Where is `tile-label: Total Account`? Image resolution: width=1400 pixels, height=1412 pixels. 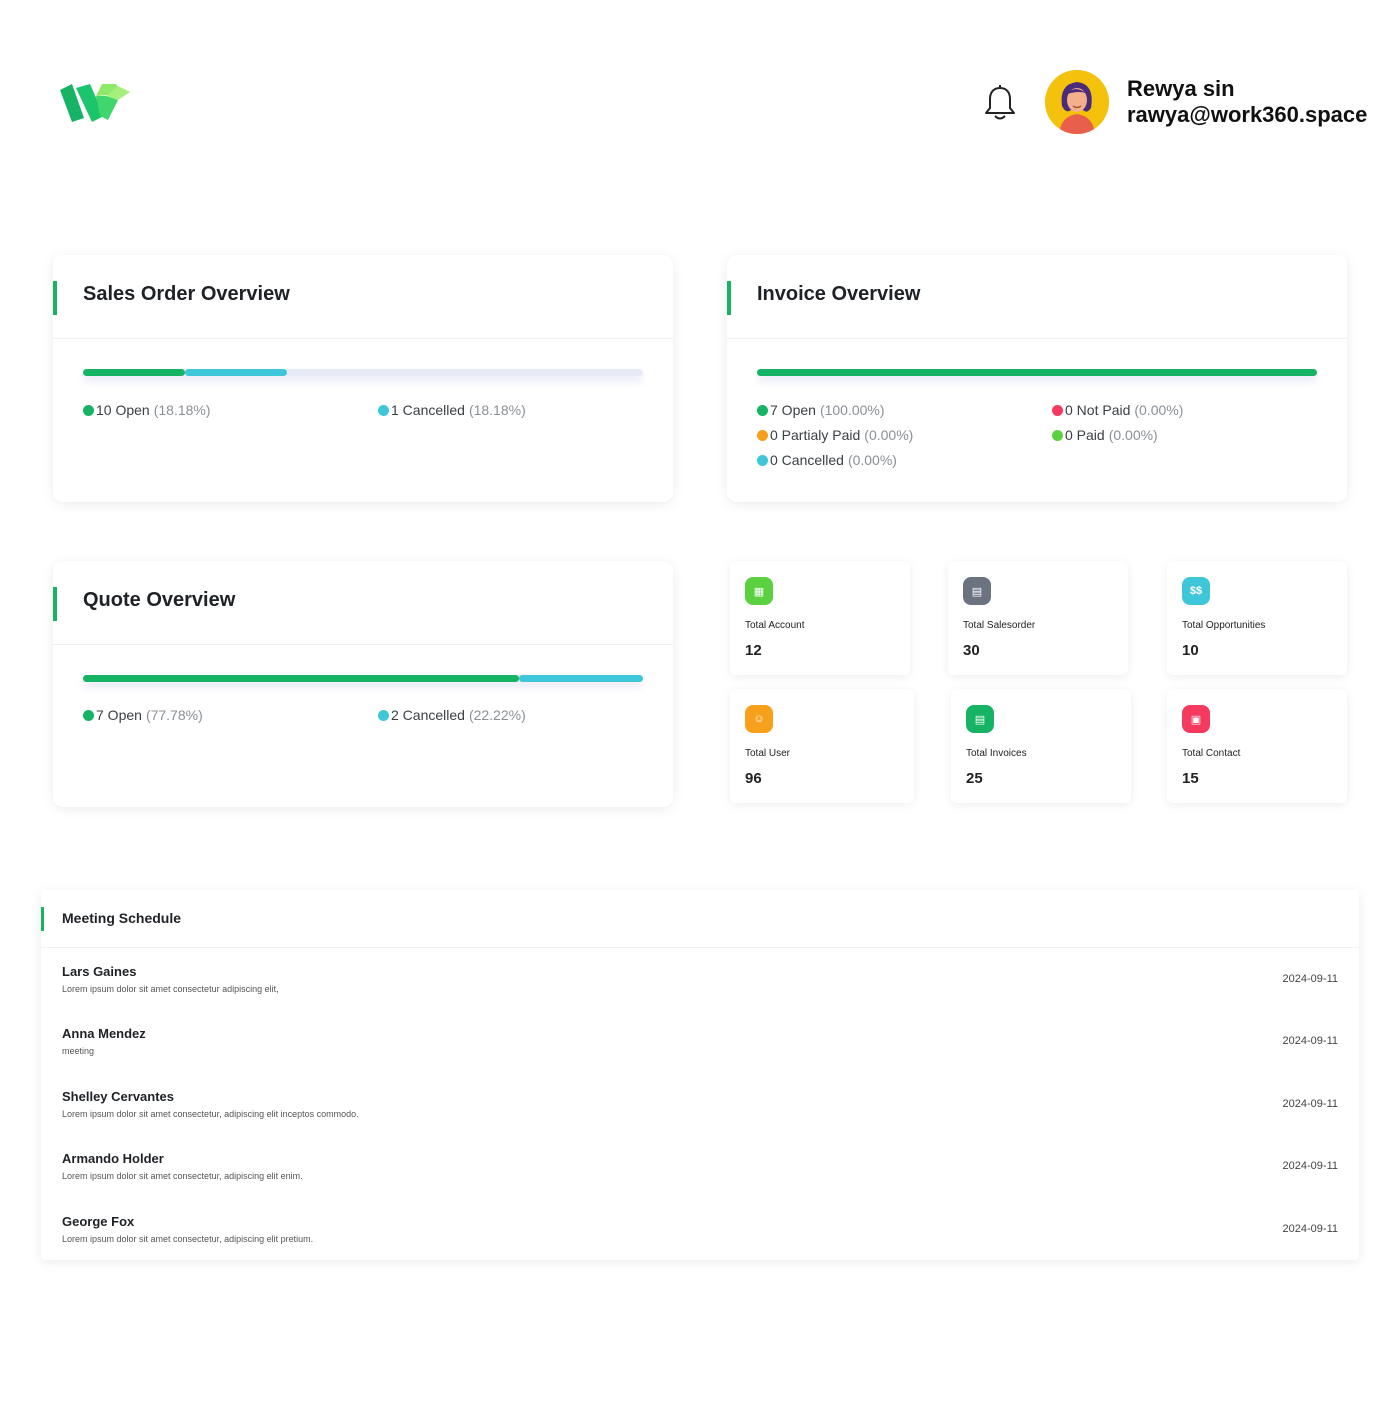 tile-label: Total Account is located at coordinates (775, 625).